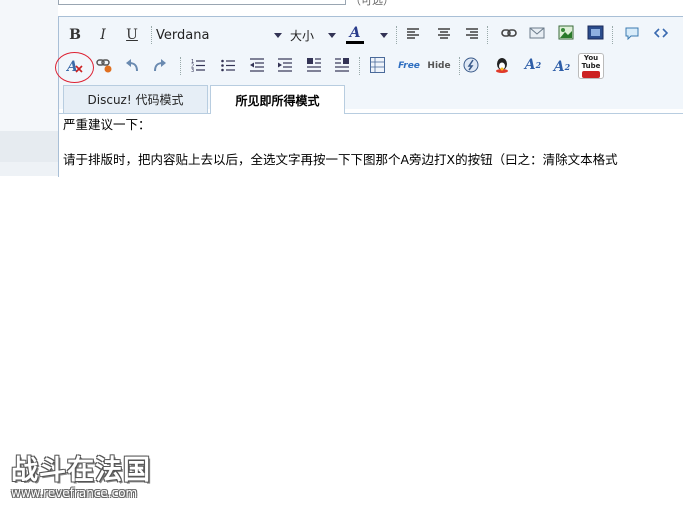  Describe the element at coordinates (75, 35) in the screenshot. I see `bold-button: B` at that location.